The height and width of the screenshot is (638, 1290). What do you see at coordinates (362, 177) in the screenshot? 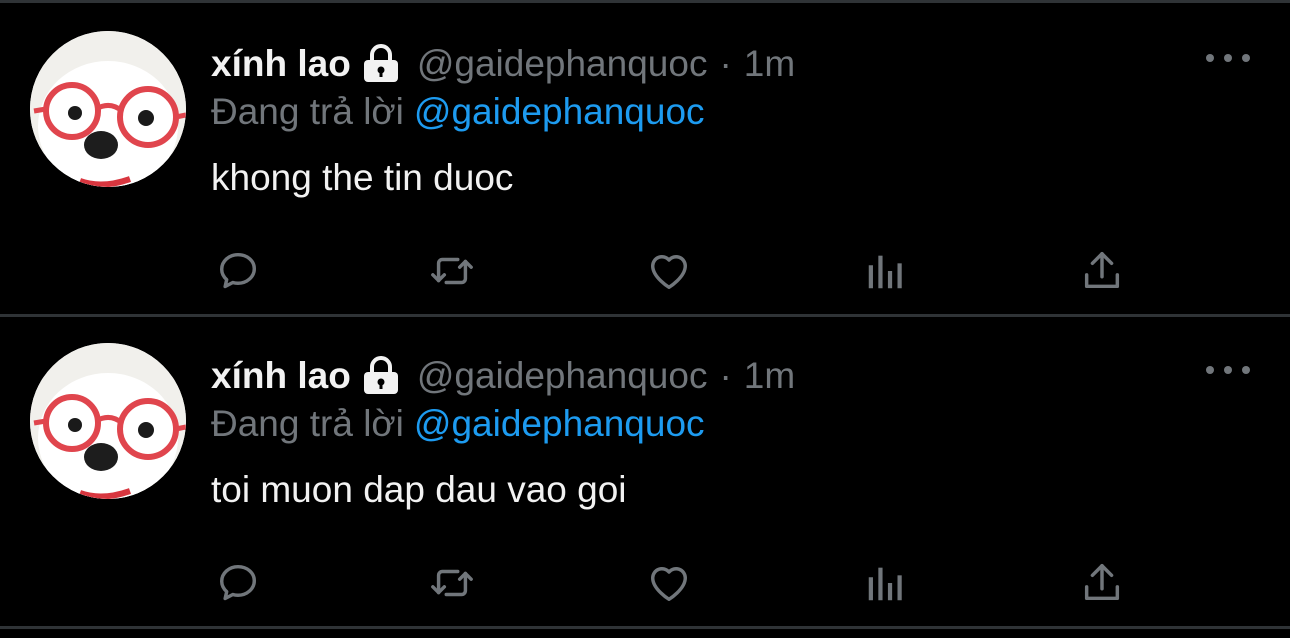
I see `tweet-text: khong the tin duoc` at bounding box center [362, 177].